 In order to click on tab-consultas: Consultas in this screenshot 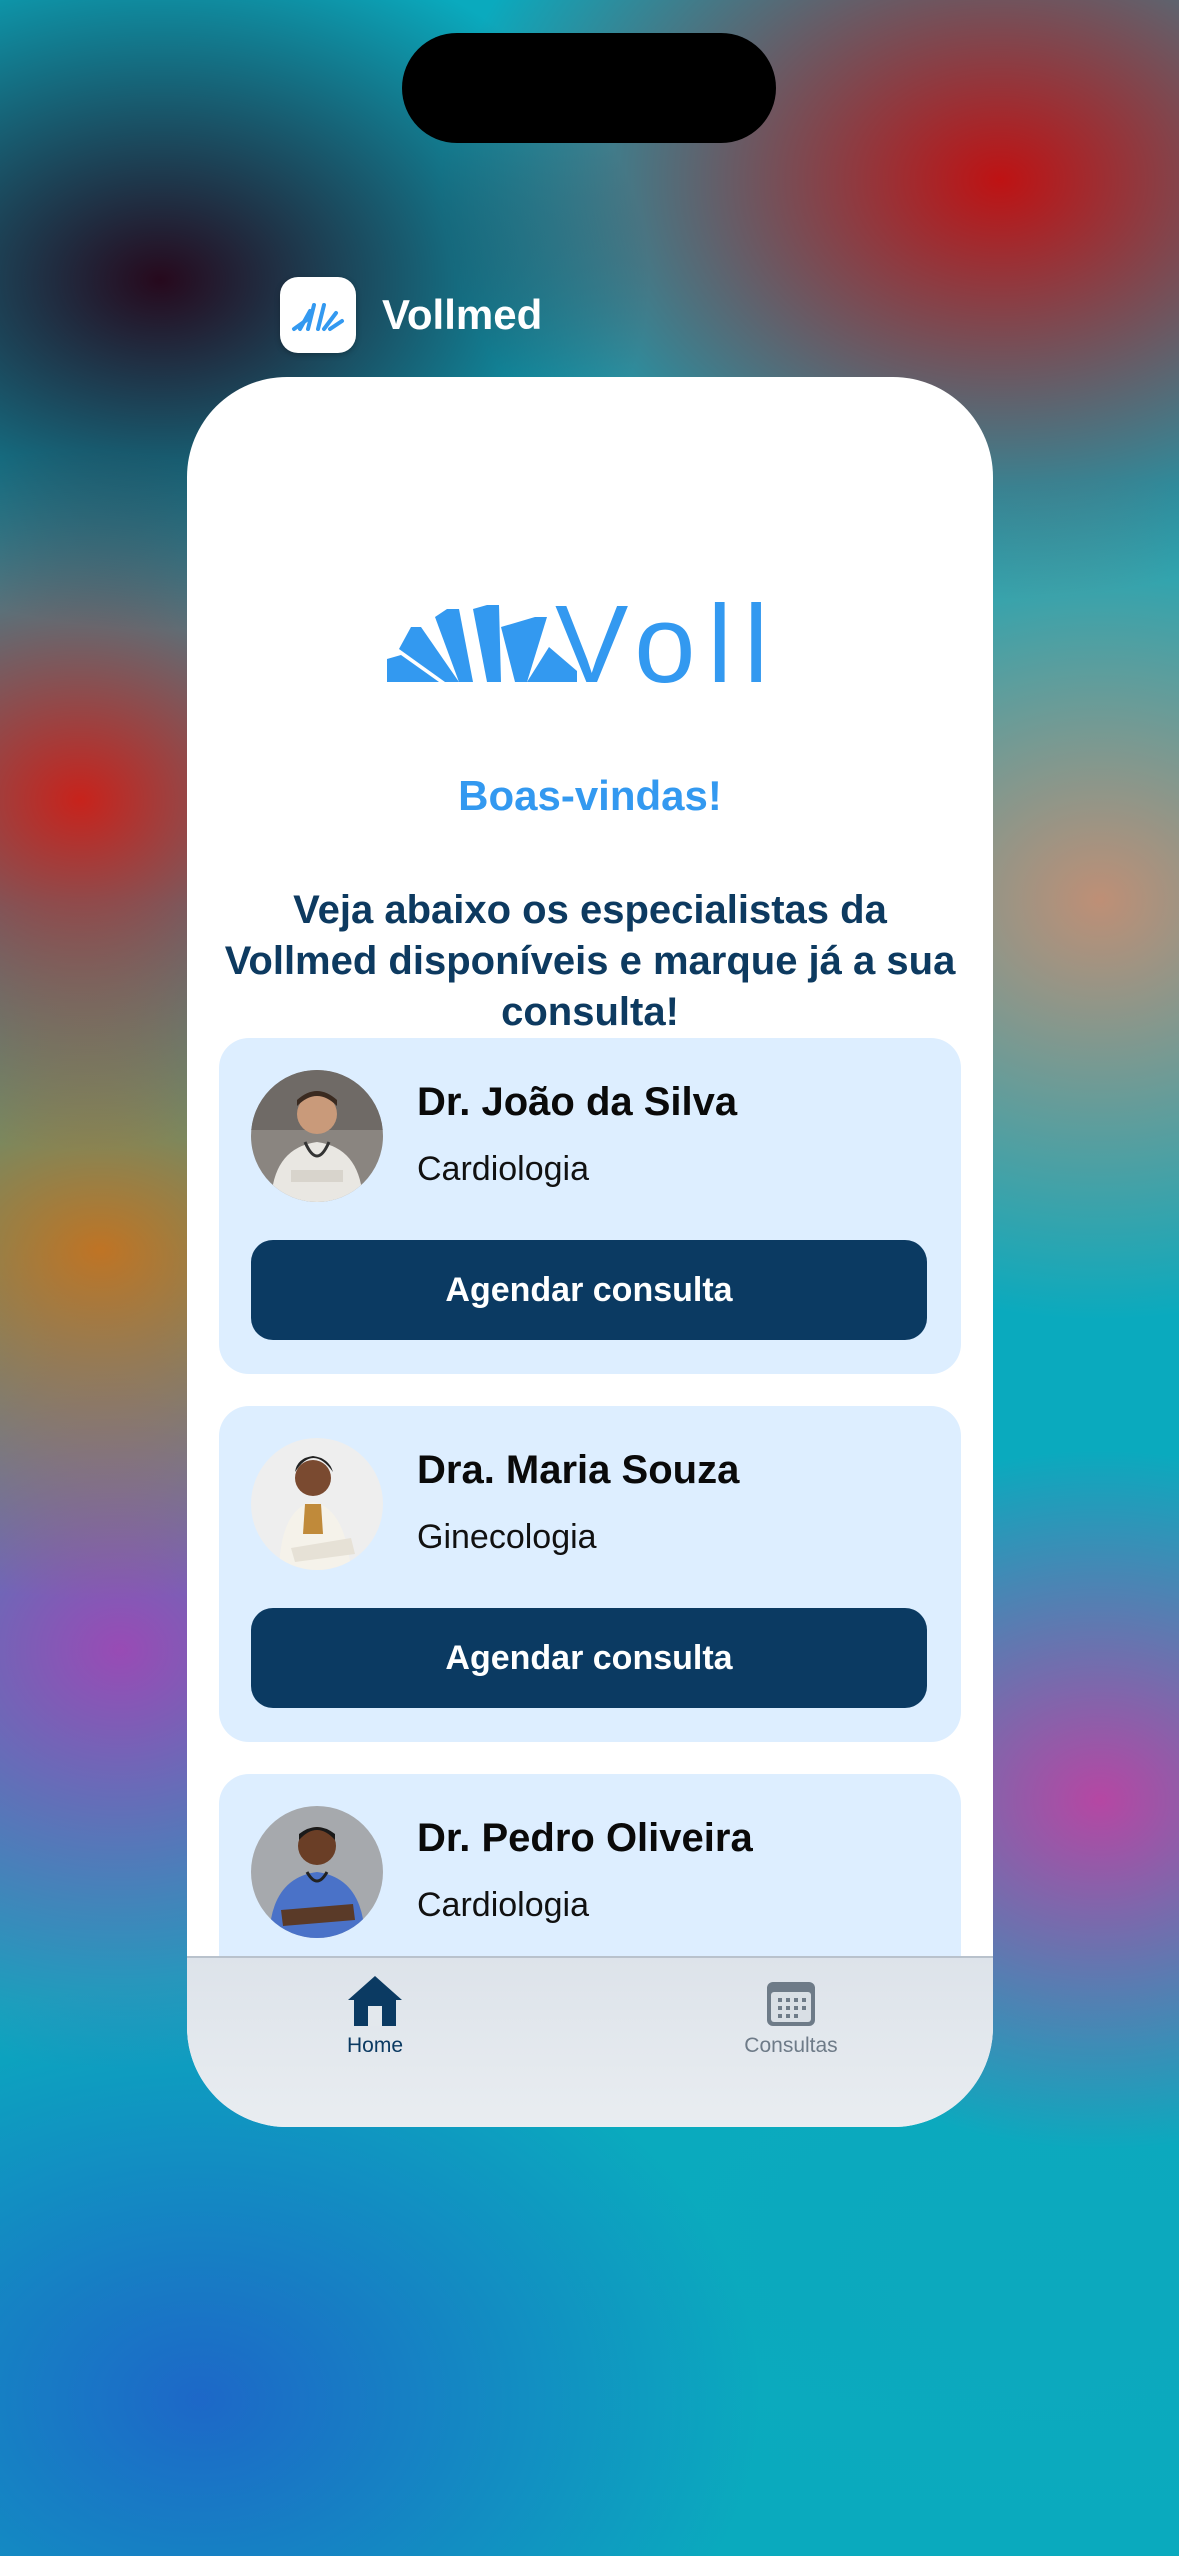, I will do `click(791, 2013)`.